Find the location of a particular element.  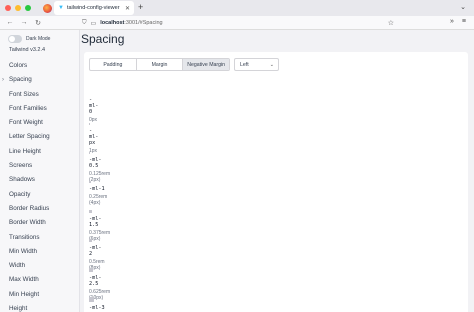

browser-tab-bar: ▼ tailwind-config-viewer ✕ + ⌄ is located at coordinates (237, 8).